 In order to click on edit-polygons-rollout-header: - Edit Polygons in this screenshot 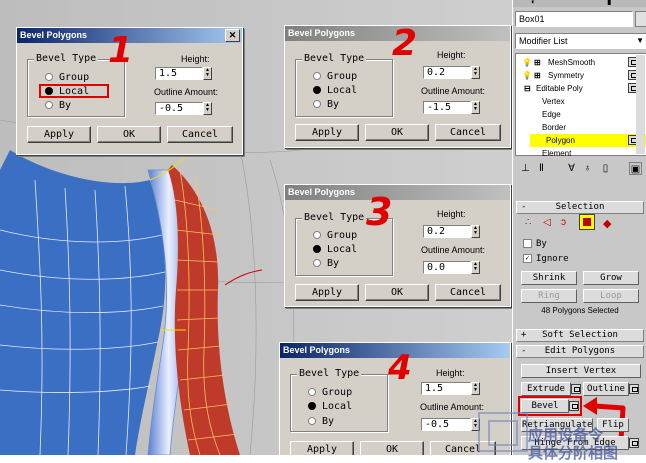, I will do `click(580, 351)`.